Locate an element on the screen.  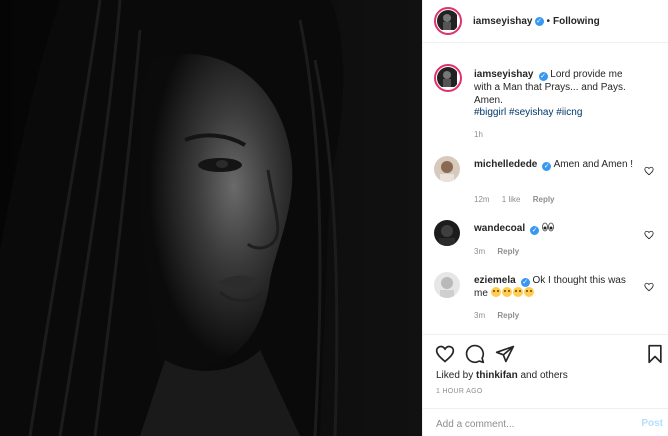
comment-icon is located at coordinates (475, 354).